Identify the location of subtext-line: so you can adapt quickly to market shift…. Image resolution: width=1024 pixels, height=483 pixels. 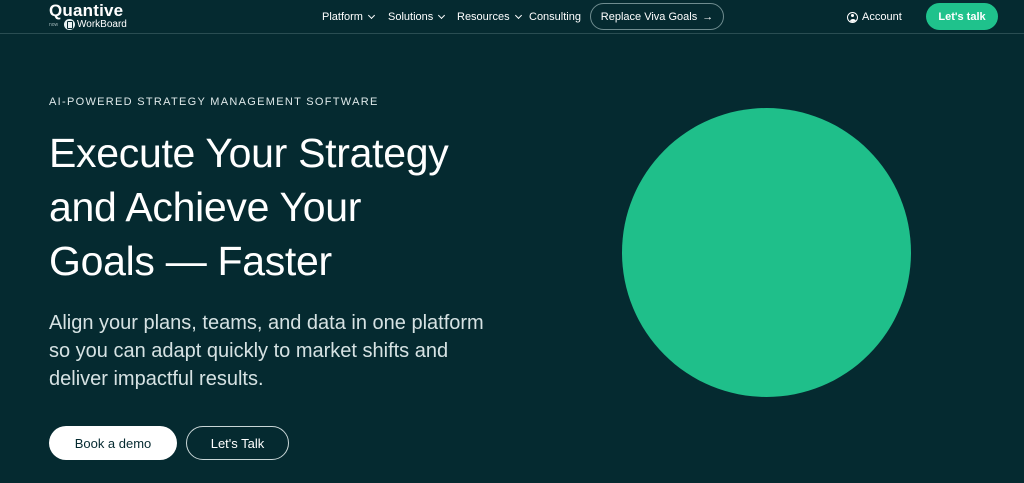
(249, 351).